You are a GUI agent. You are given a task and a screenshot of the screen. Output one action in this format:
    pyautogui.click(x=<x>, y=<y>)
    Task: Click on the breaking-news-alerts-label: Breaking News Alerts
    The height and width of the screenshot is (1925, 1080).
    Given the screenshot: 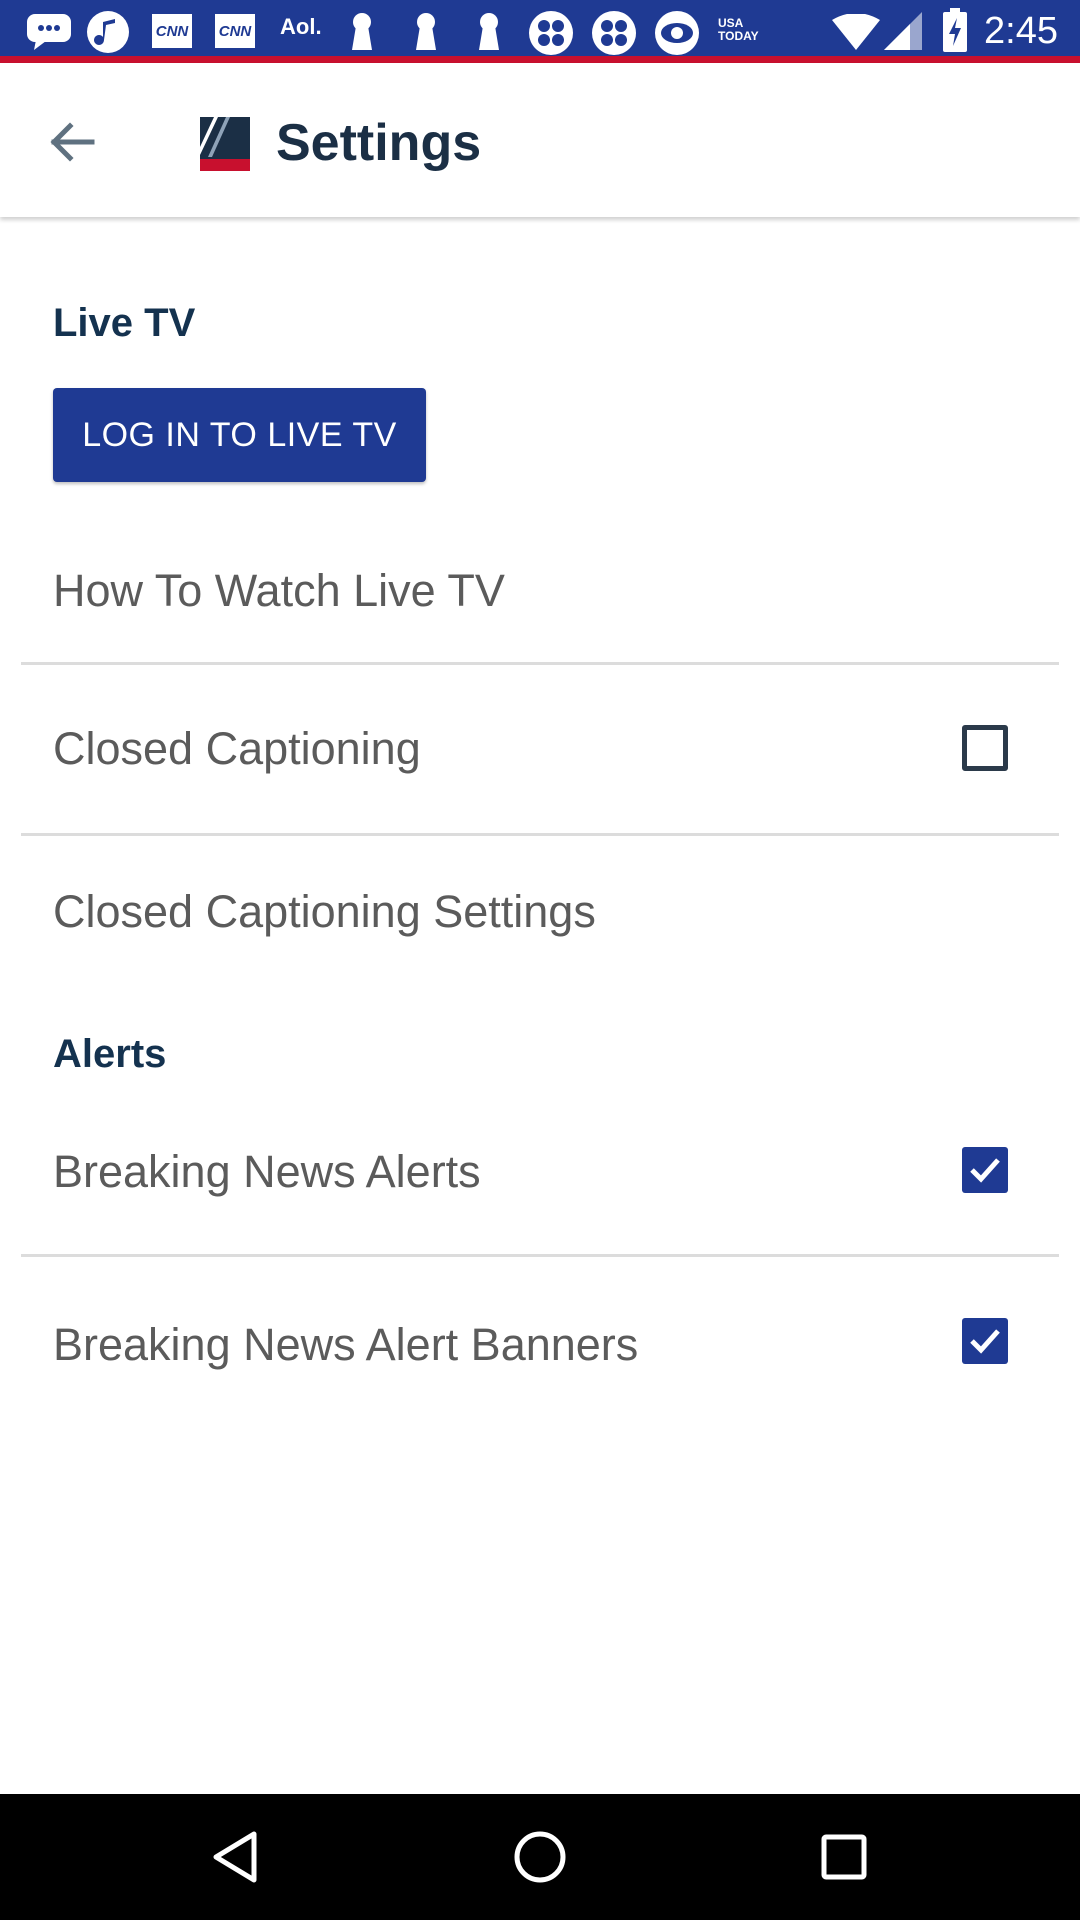 What is the action you would take?
    pyautogui.click(x=267, y=1171)
    